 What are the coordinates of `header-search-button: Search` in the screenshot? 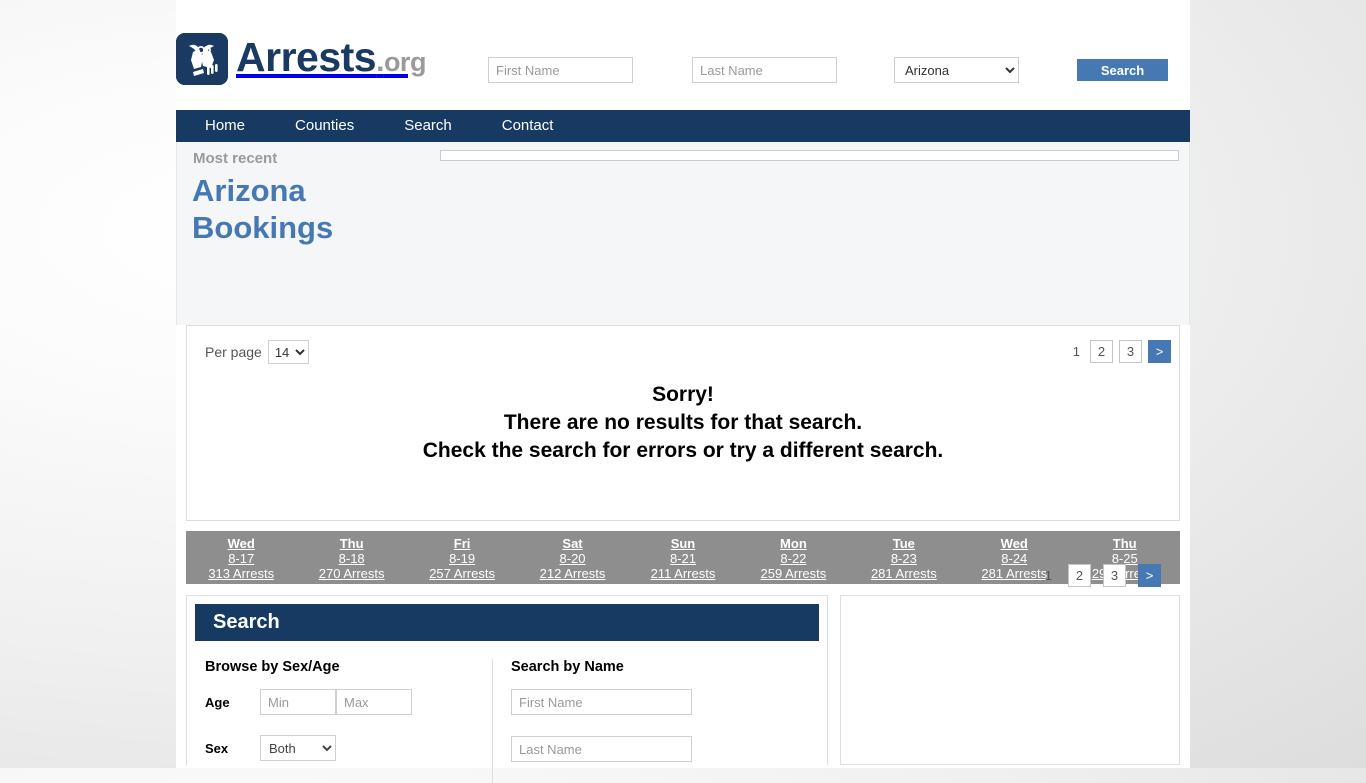 It's located at (1122, 70).